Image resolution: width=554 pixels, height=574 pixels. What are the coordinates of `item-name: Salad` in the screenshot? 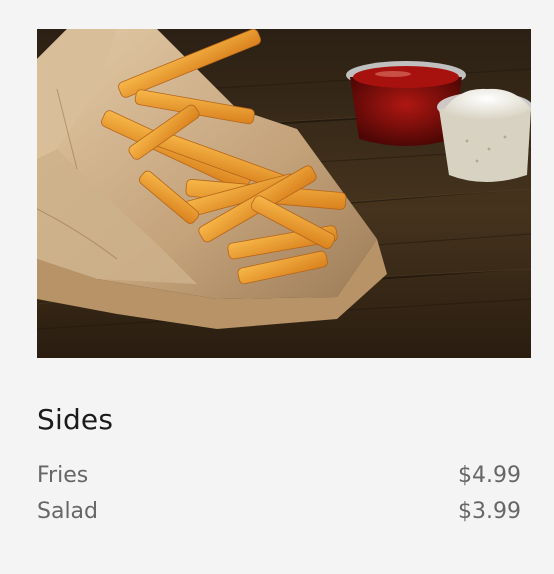 It's located at (68, 511).